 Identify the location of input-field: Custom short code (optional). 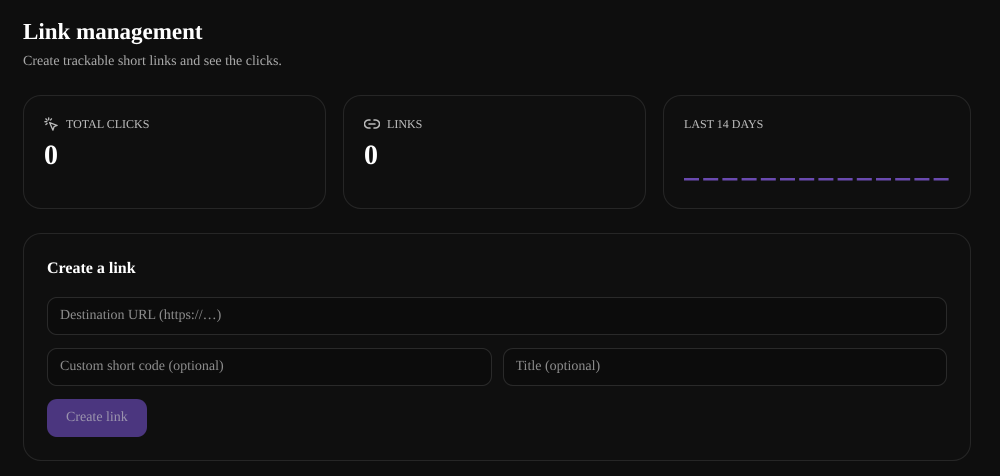
(269, 367).